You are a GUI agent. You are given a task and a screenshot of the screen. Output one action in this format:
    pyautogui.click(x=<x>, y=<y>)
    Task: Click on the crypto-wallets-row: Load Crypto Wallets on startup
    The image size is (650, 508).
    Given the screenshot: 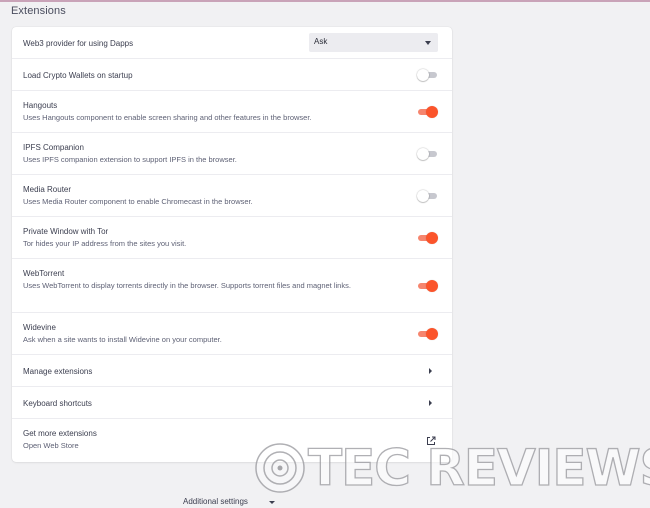 What is the action you would take?
    pyautogui.click(x=232, y=75)
    